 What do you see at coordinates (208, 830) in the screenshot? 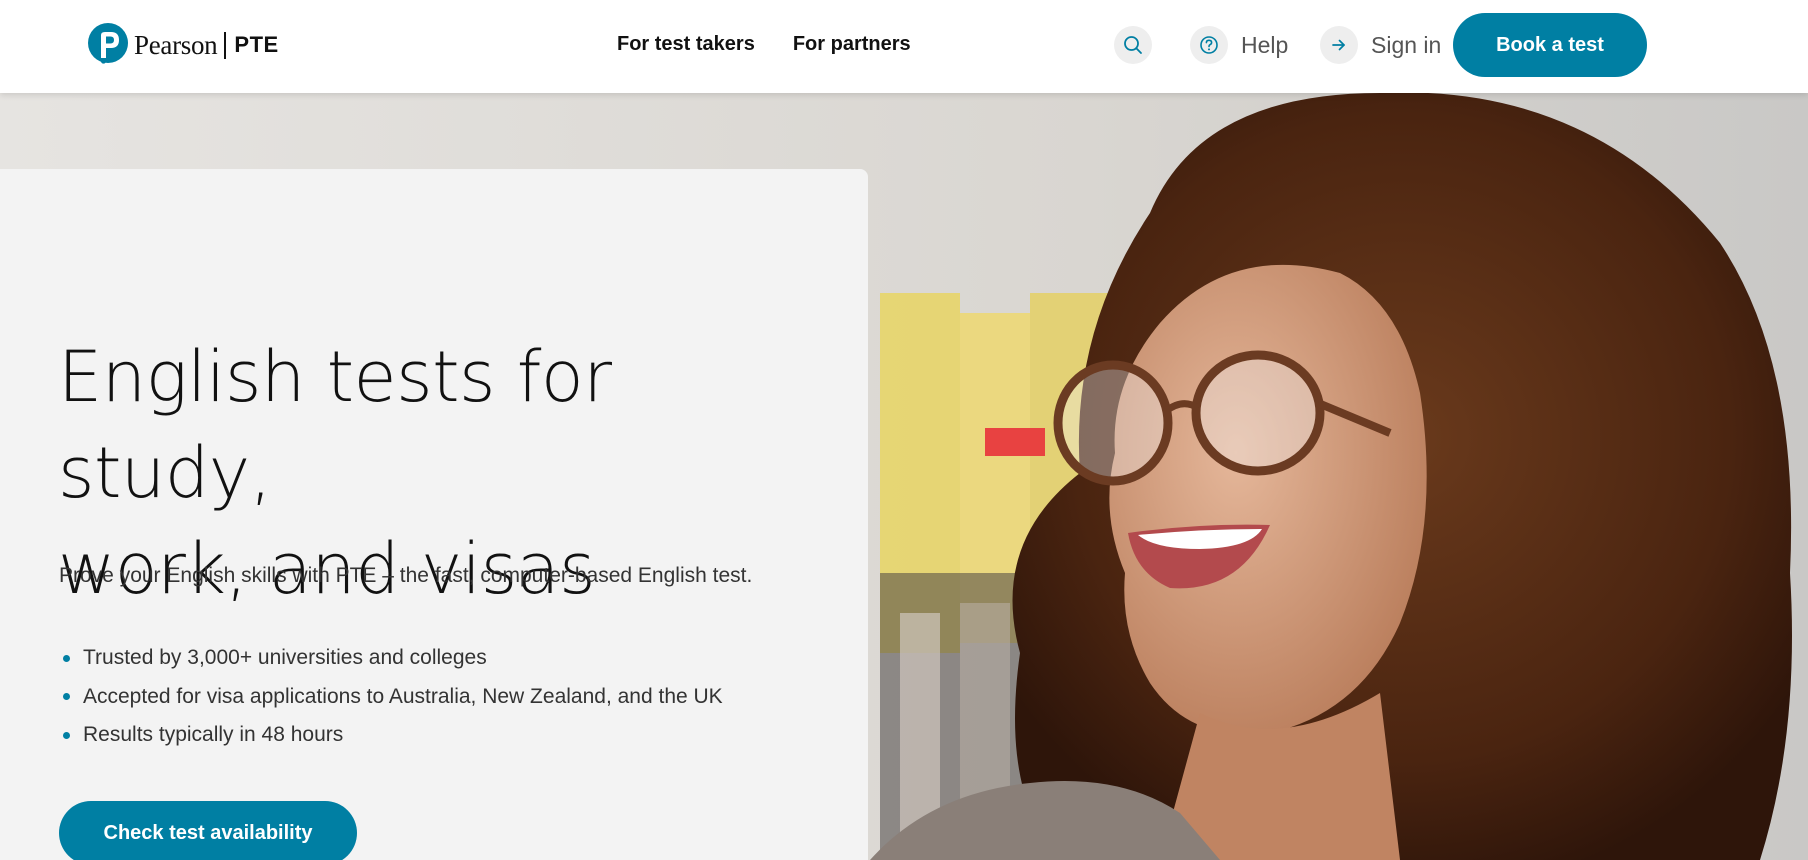
I see `check-test-availability-button: Check test availability` at bounding box center [208, 830].